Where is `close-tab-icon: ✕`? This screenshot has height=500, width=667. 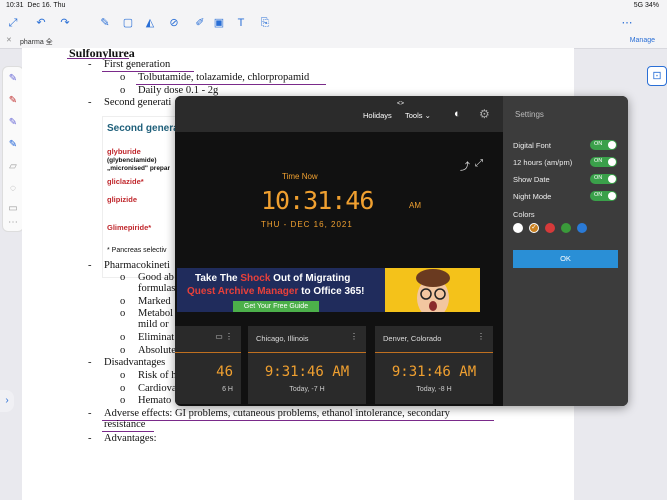
close-tab-icon: ✕ is located at coordinates (9, 40).